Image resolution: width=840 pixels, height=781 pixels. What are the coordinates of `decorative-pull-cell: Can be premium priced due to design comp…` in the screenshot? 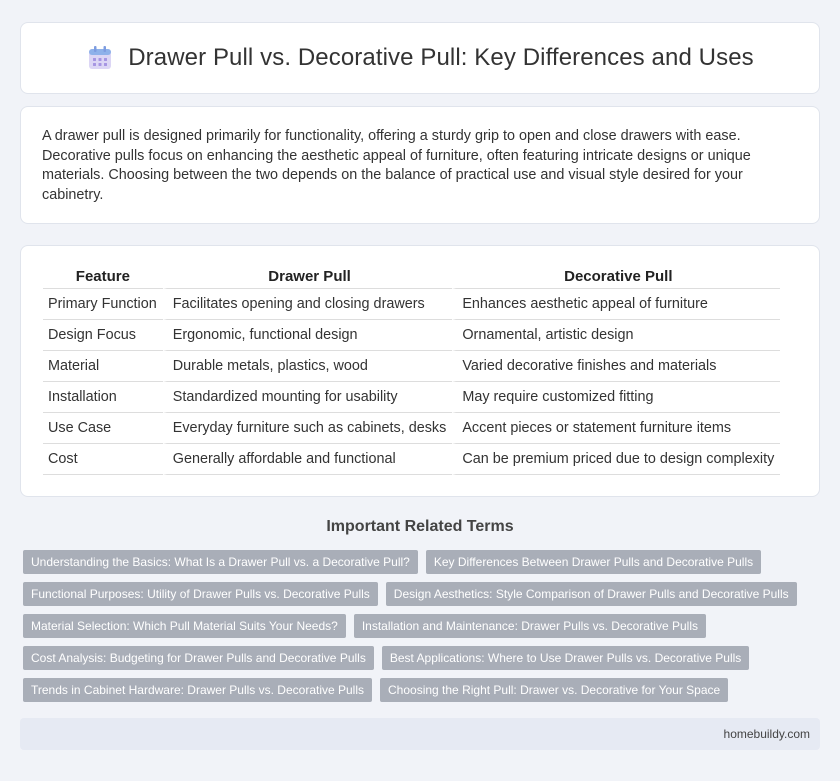 It's located at (616, 459).